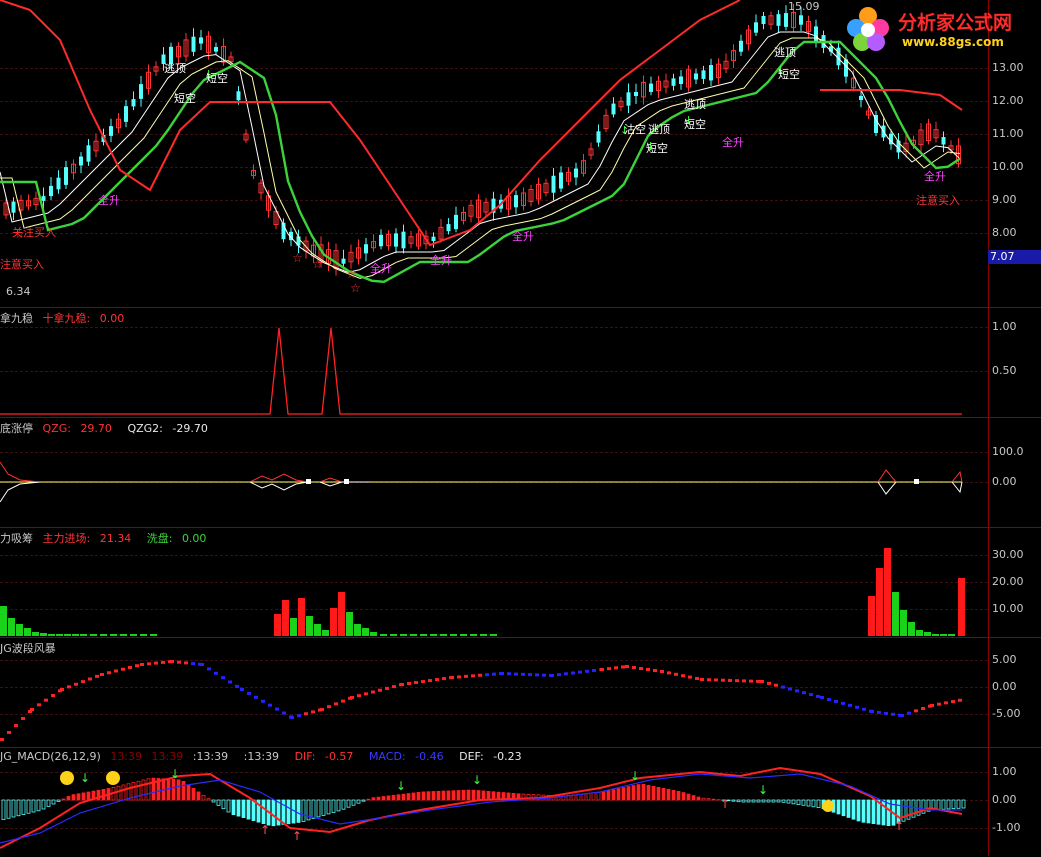 The height and width of the screenshot is (857, 1041). Describe the element at coordinates (1016, 481) in the screenshot. I see `tick-label: 0.00` at that location.